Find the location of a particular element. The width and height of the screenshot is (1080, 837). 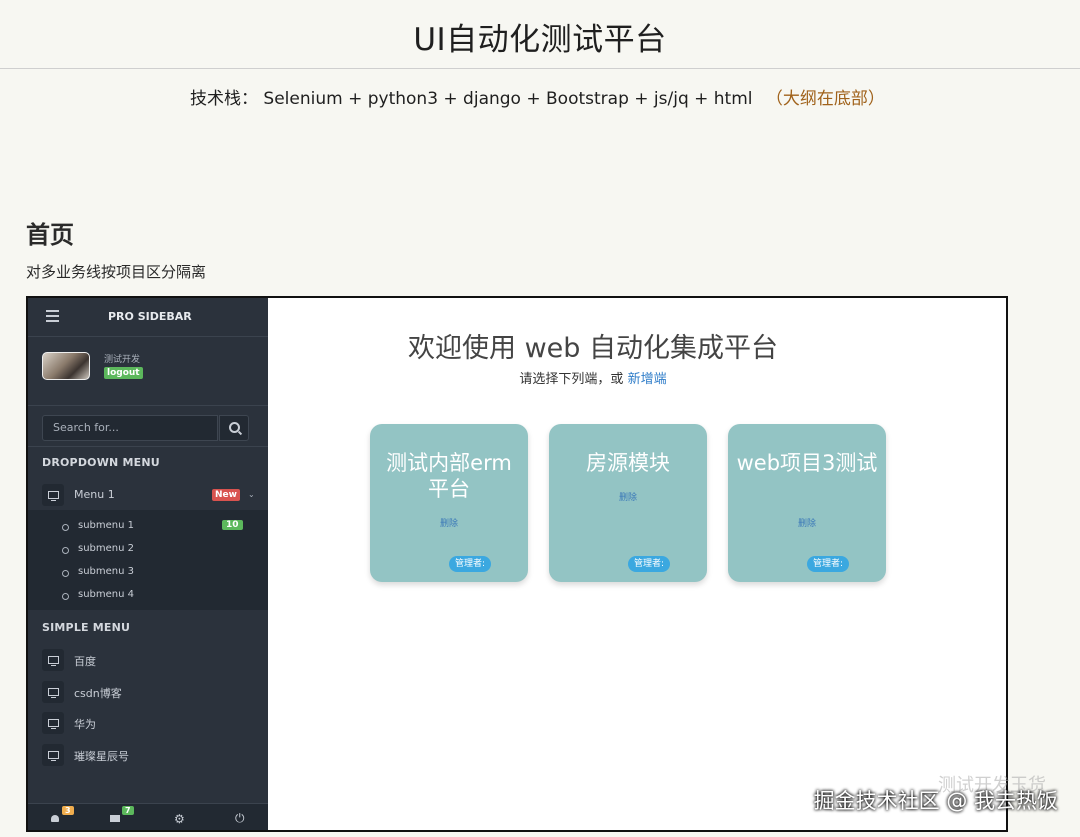

welcome-subtitle: 请选择下列端，或 新增端 is located at coordinates (593, 377).